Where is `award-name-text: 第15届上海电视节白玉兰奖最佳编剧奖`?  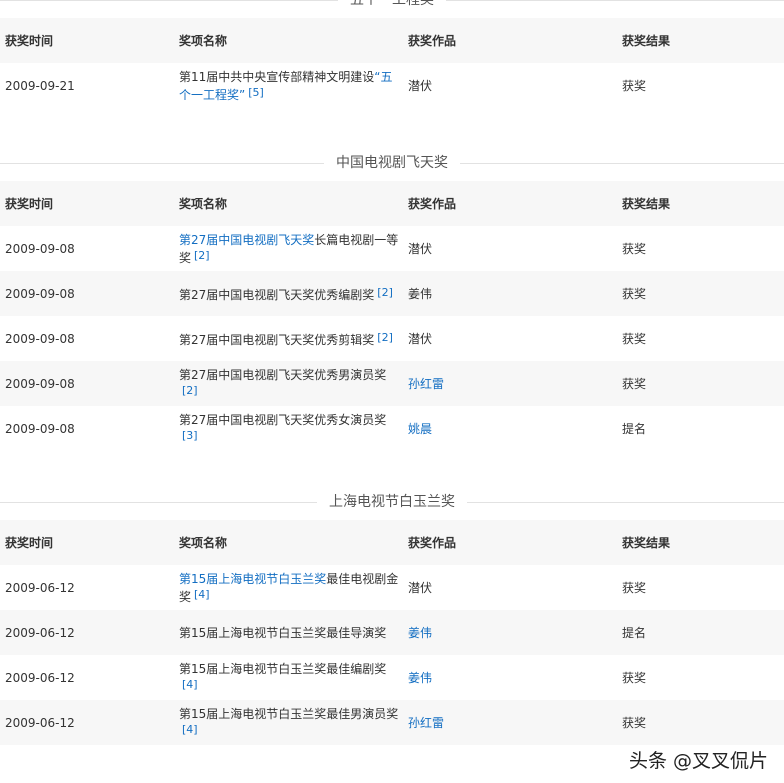 award-name-text: 第15届上海电视节白玉兰奖最佳编剧奖 is located at coordinates (283, 668).